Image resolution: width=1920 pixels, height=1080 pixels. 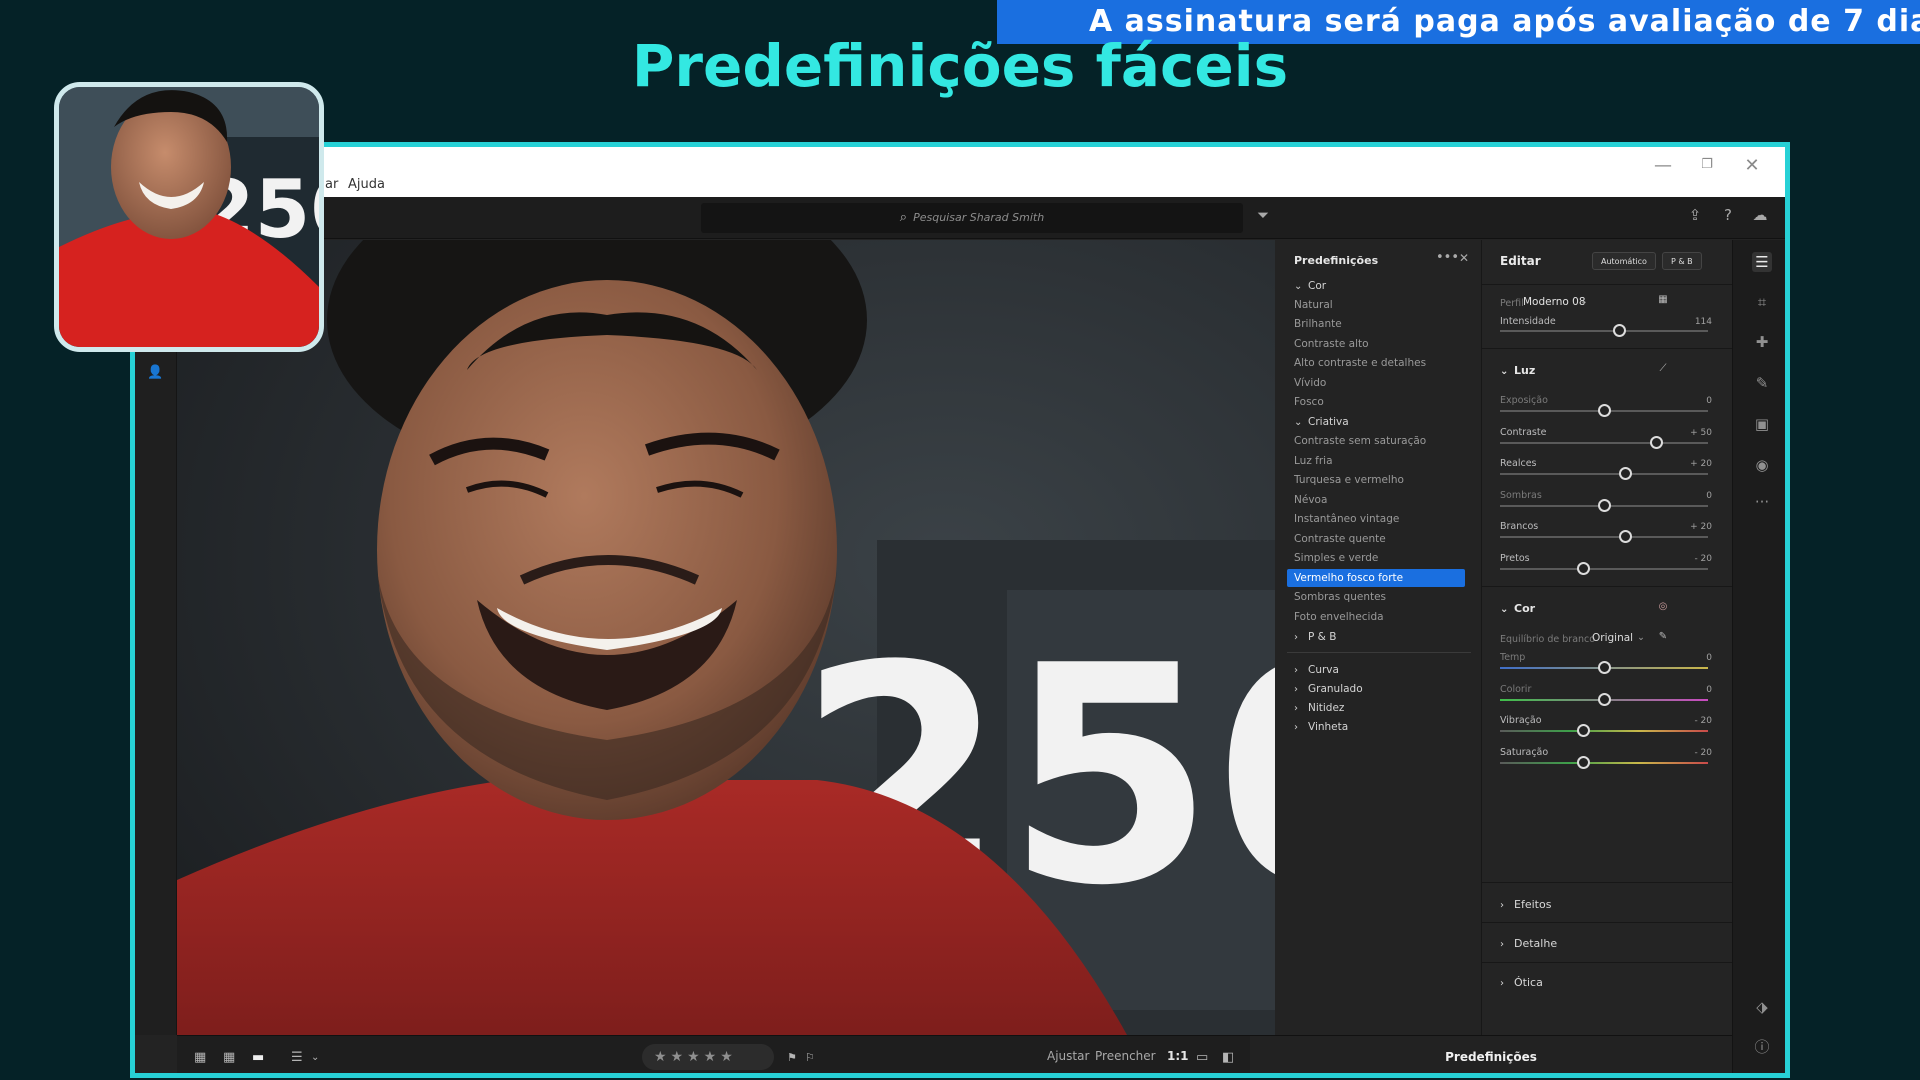 What do you see at coordinates (1376, 578) in the screenshot?
I see `preset-item-selected: Vermelho fosco forte` at bounding box center [1376, 578].